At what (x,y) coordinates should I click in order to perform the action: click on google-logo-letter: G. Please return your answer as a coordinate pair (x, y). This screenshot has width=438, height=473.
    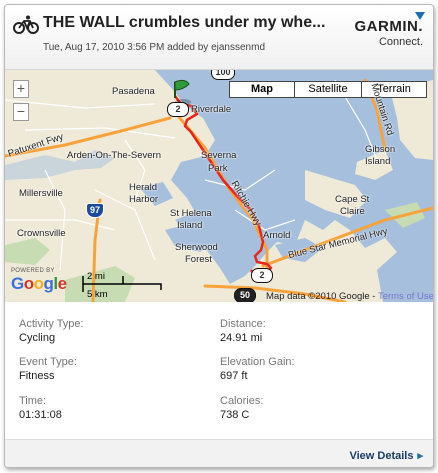
    Looking at the image, I should click on (17, 283).